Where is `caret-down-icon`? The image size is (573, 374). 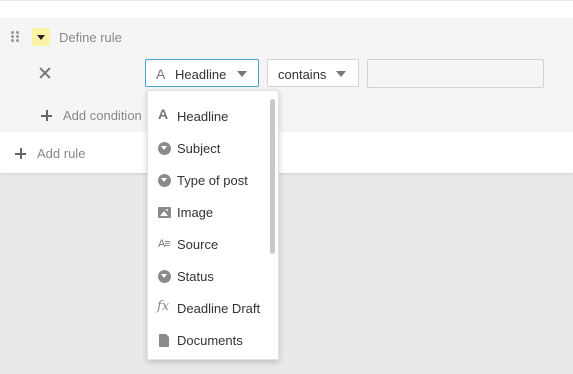 caret-down-icon is located at coordinates (41, 37).